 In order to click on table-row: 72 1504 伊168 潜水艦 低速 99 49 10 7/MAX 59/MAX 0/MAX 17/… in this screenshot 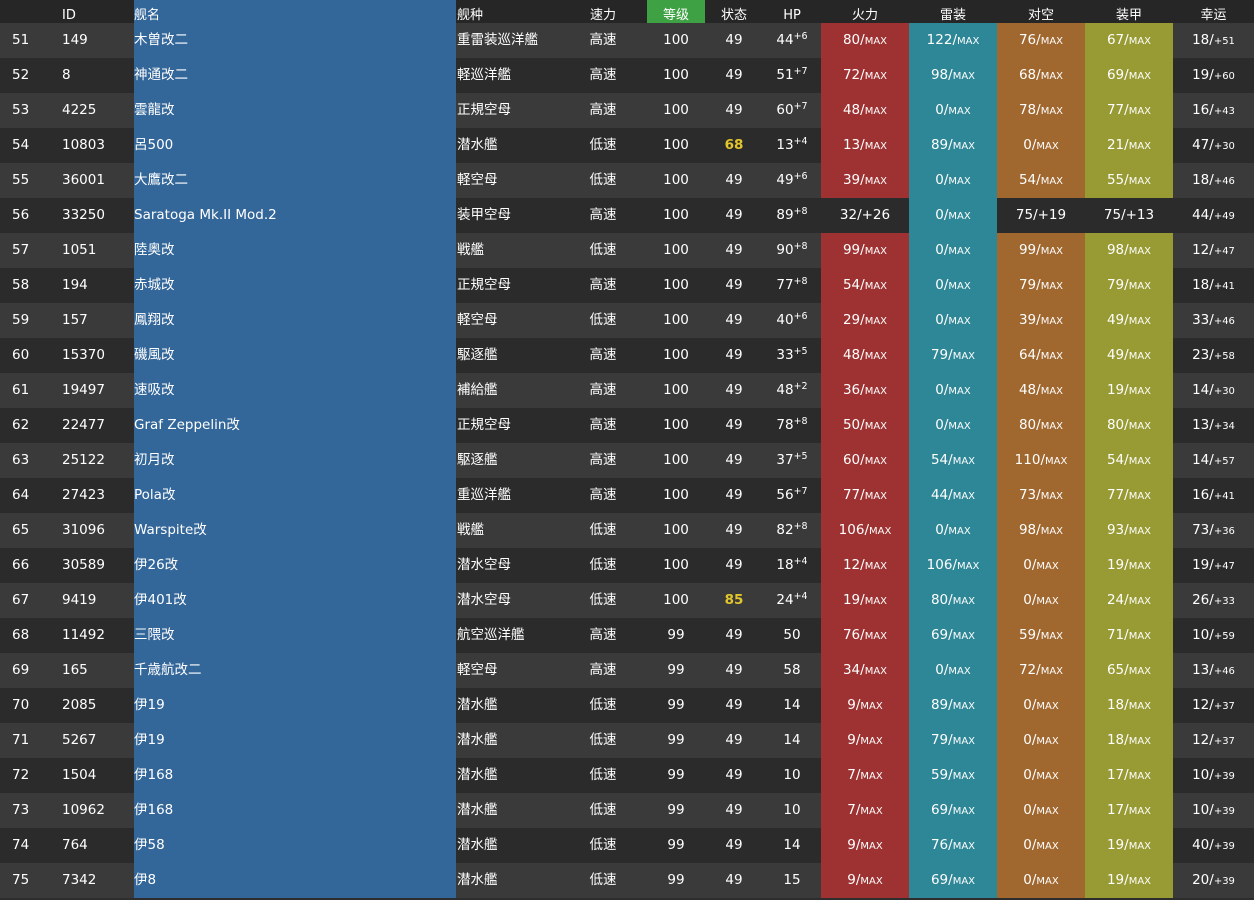, I will do `click(627, 775)`.